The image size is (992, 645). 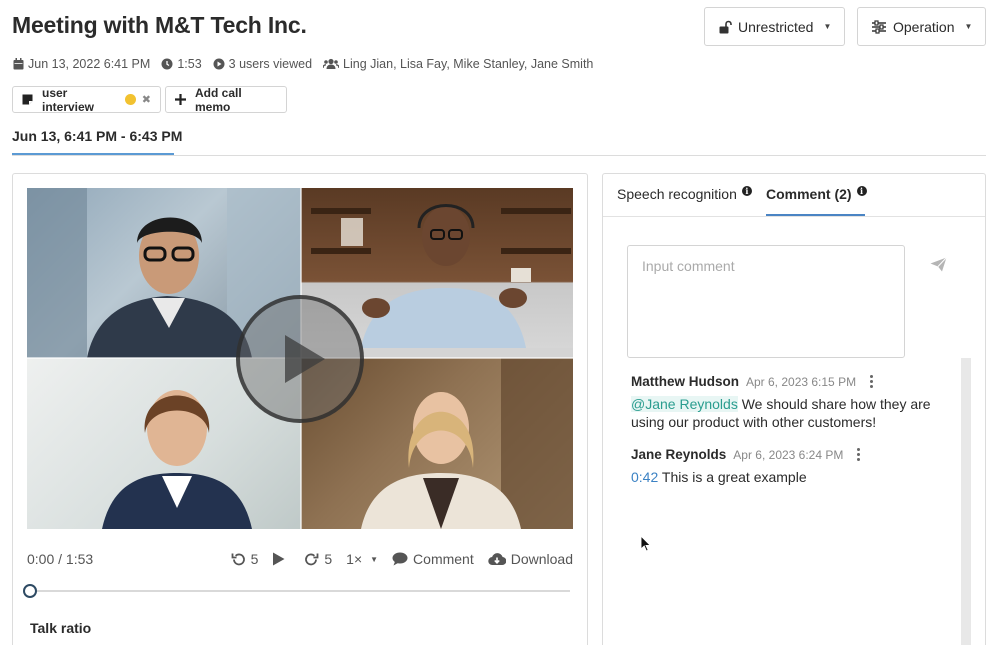 I want to click on comment-date: Apr 6, 2023 6:15 PM, so click(x=801, y=381).